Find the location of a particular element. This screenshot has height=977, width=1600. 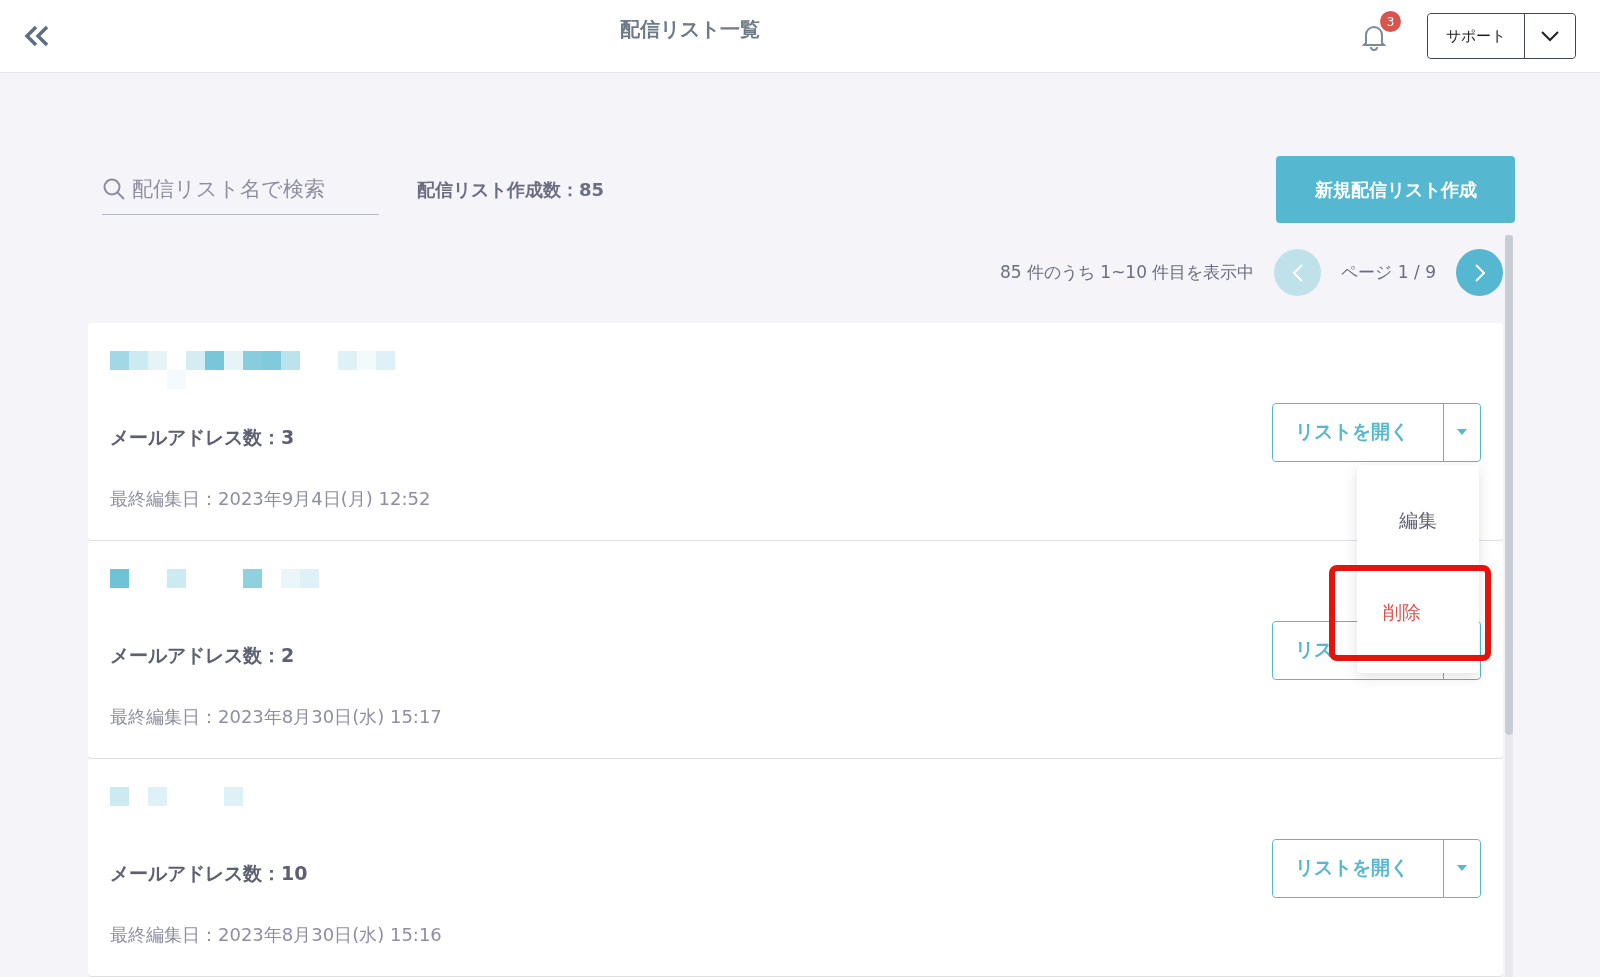

notification-badge: 3 is located at coordinates (1390, 21).